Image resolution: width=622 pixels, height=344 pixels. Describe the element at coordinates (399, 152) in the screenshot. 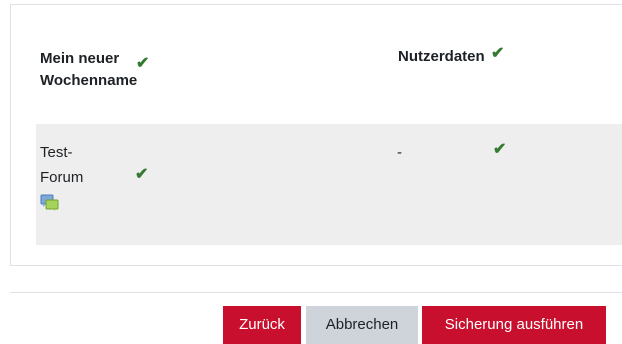

I see `userdata-value: -` at that location.